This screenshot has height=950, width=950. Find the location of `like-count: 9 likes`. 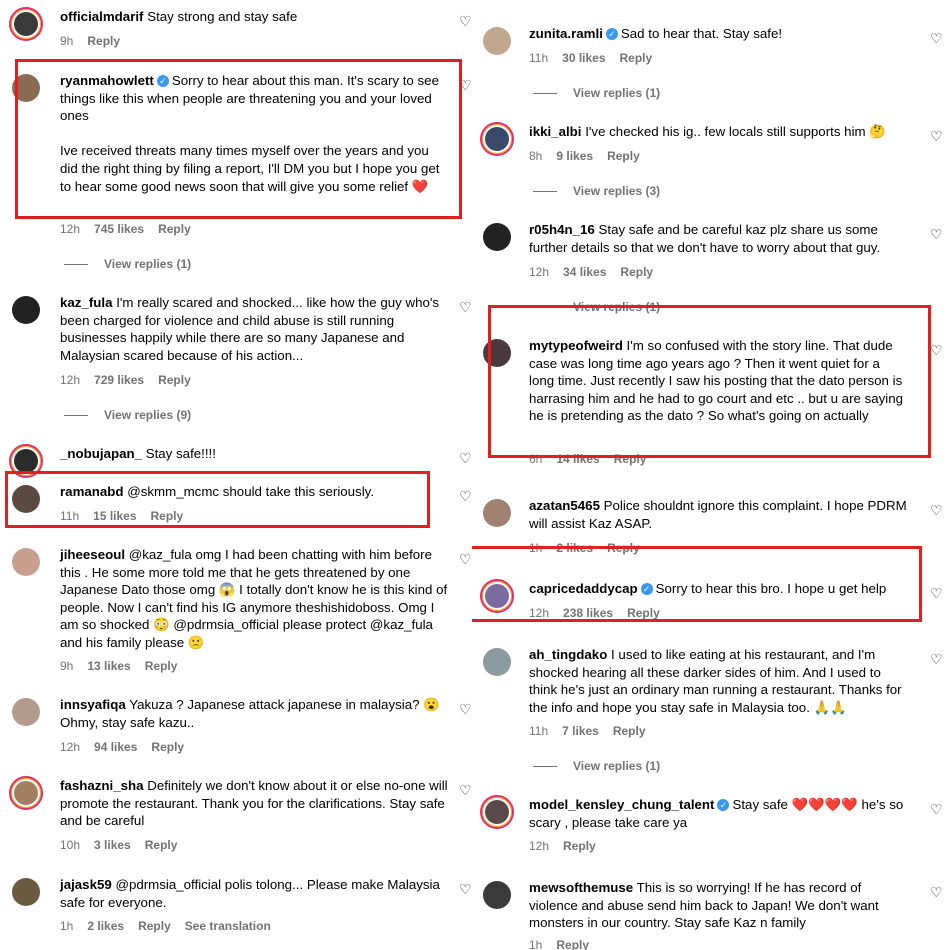

like-count: 9 likes is located at coordinates (574, 156).